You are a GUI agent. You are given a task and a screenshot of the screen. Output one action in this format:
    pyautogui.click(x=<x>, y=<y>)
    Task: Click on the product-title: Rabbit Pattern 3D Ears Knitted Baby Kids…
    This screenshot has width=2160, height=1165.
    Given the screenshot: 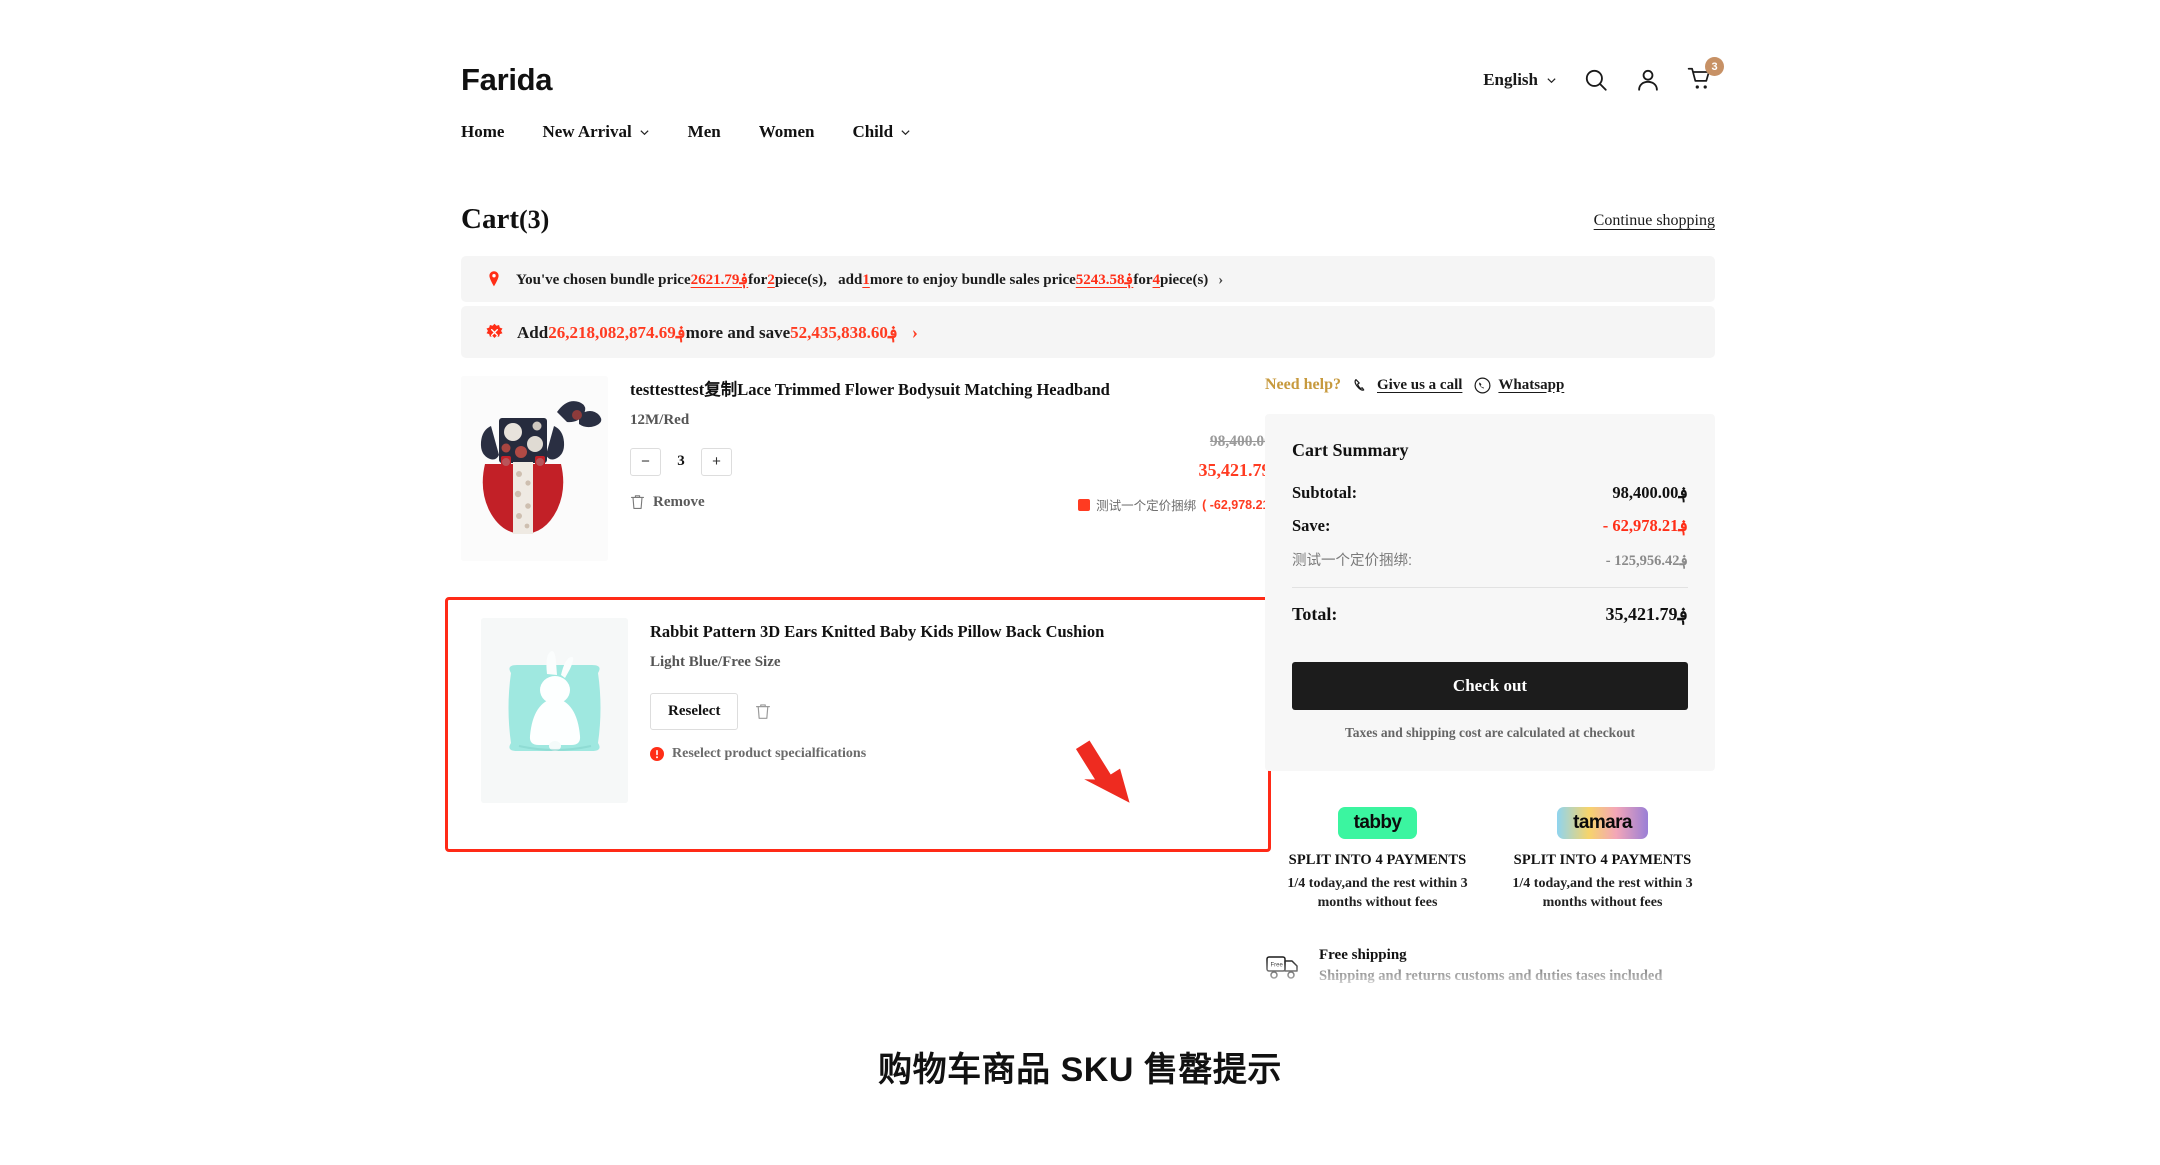 What is the action you would take?
    pyautogui.click(x=950, y=632)
    